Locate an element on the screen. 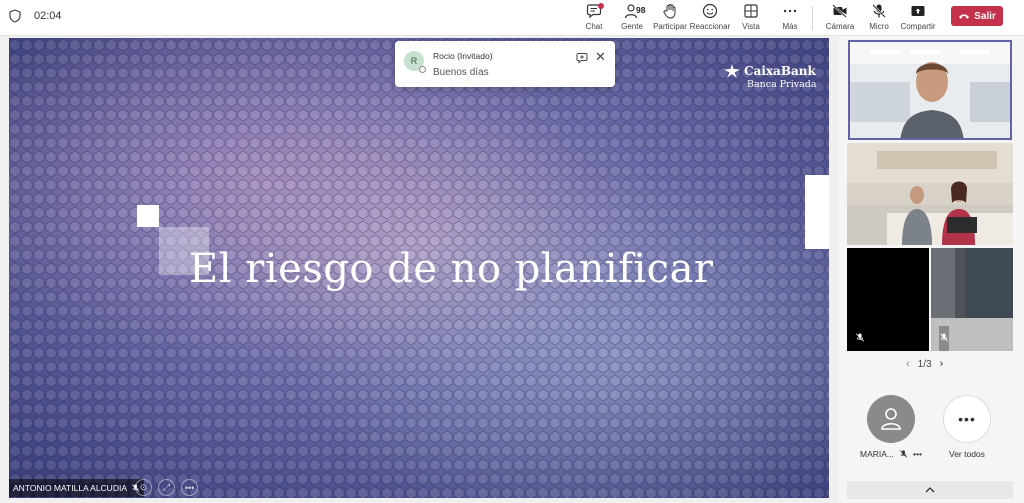 The height and width of the screenshot is (503, 1024). presenter-controls: ⊙ ⤢ ••• is located at coordinates (166, 487).